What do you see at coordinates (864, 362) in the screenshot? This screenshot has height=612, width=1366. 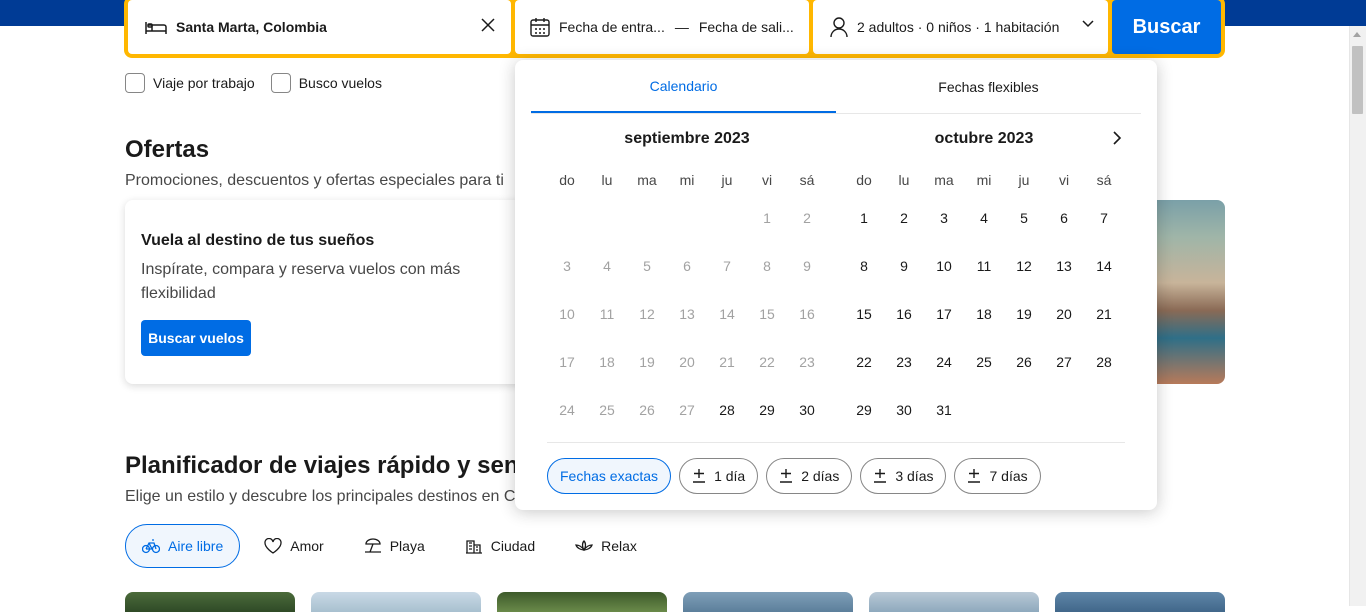 I see `calendar-day: 22` at bounding box center [864, 362].